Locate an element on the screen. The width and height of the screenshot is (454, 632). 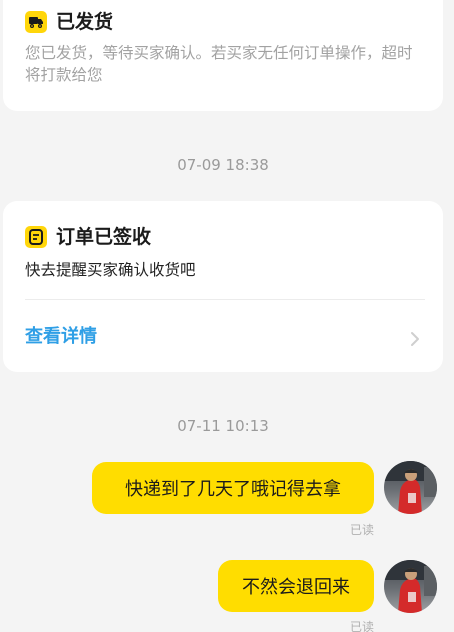
shipped-card-header: 已发货 is located at coordinates (69, 22).